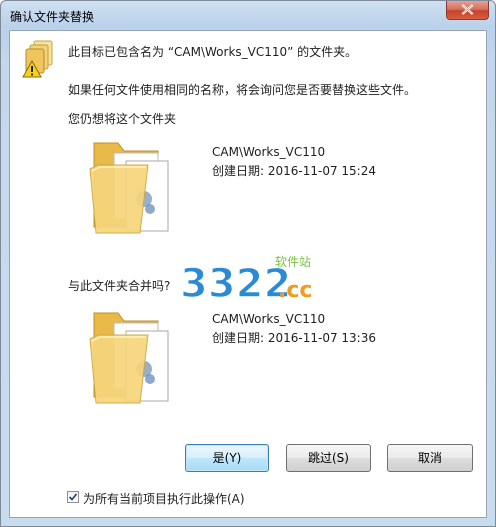 The height and width of the screenshot is (527, 496). What do you see at coordinates (295, 290) in the screenshot?
I see `watermark-suffix: .cc` at bounding box center [295, 290].